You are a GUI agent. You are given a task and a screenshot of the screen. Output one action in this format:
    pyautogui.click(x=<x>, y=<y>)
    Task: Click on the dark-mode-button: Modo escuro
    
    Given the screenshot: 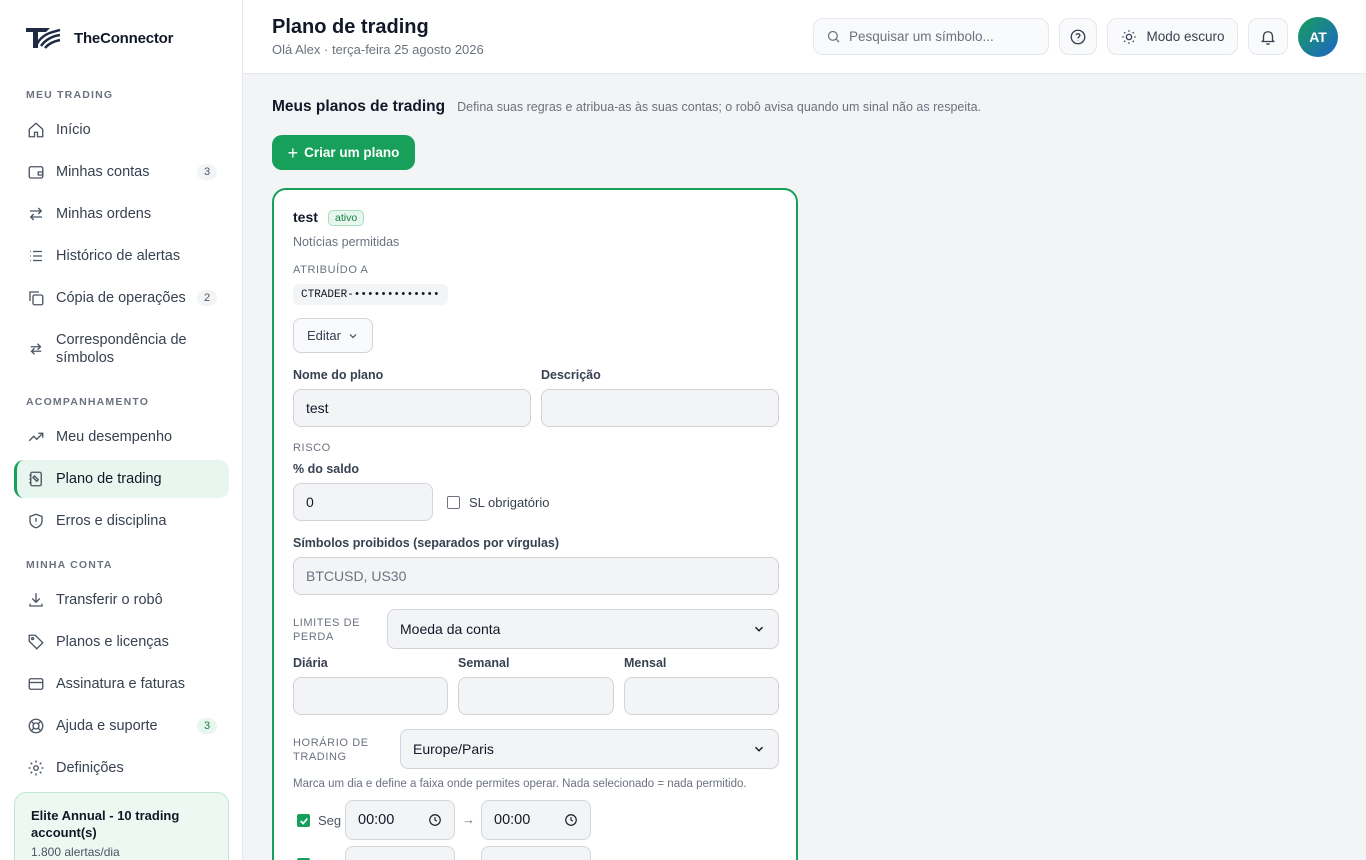 What is the action you would take?
    pyautogui.click(x=1172, y=36)
    